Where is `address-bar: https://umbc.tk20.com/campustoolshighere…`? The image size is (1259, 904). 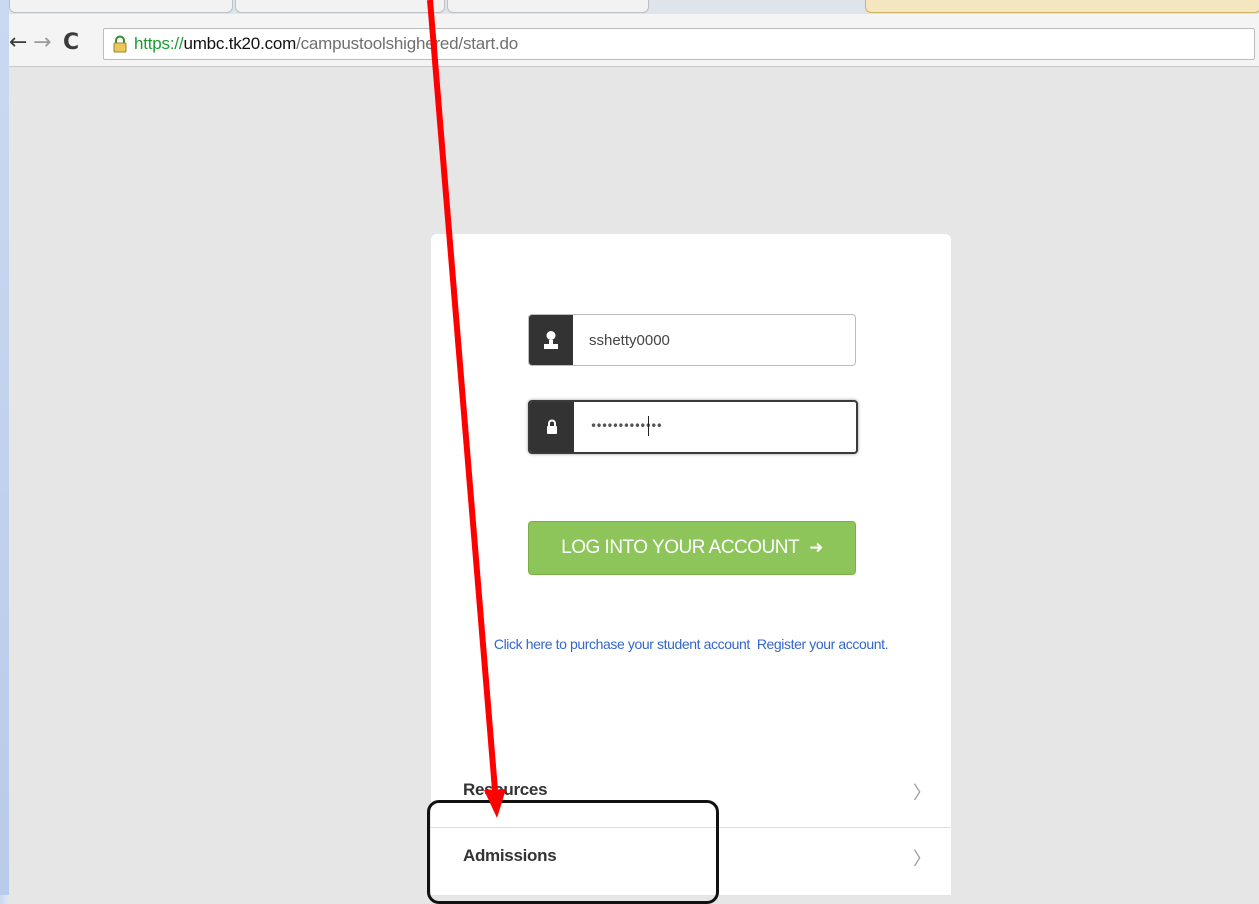 address-bar: https://umbc.tk20.com/campustoolshighere… is located at coordinates (679, 44).